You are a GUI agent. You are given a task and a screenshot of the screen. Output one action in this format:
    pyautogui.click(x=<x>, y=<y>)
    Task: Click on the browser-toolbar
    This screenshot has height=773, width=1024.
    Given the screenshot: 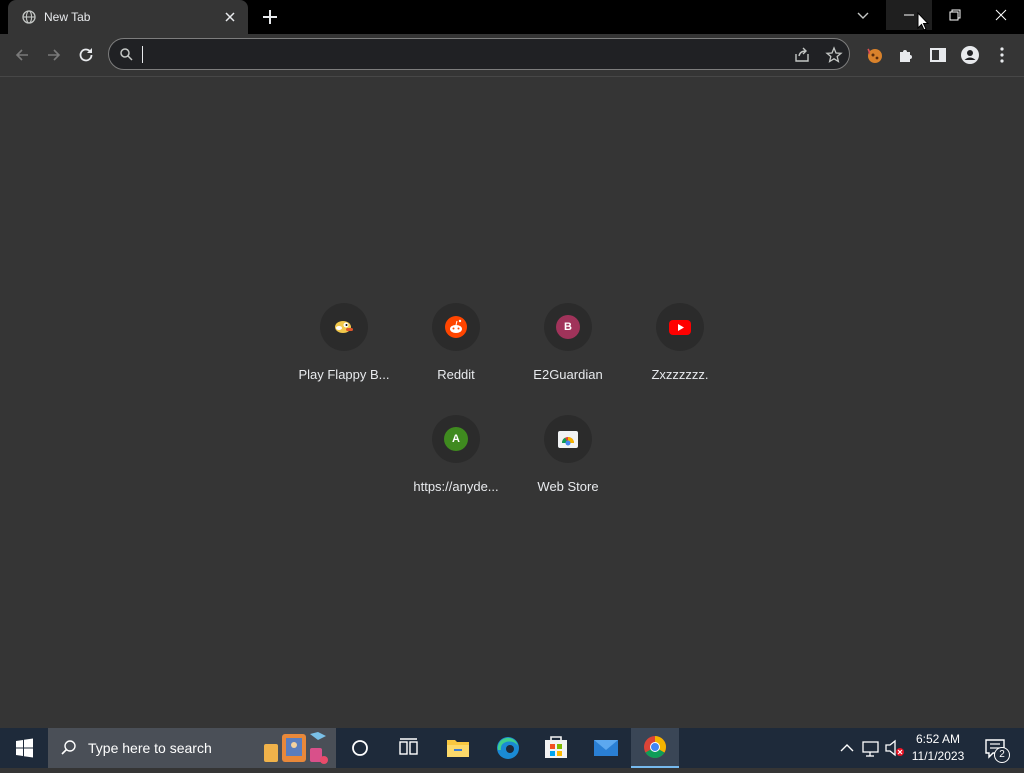 What is the action you would take?
    pyautogui.click(x=512, y=55)
    